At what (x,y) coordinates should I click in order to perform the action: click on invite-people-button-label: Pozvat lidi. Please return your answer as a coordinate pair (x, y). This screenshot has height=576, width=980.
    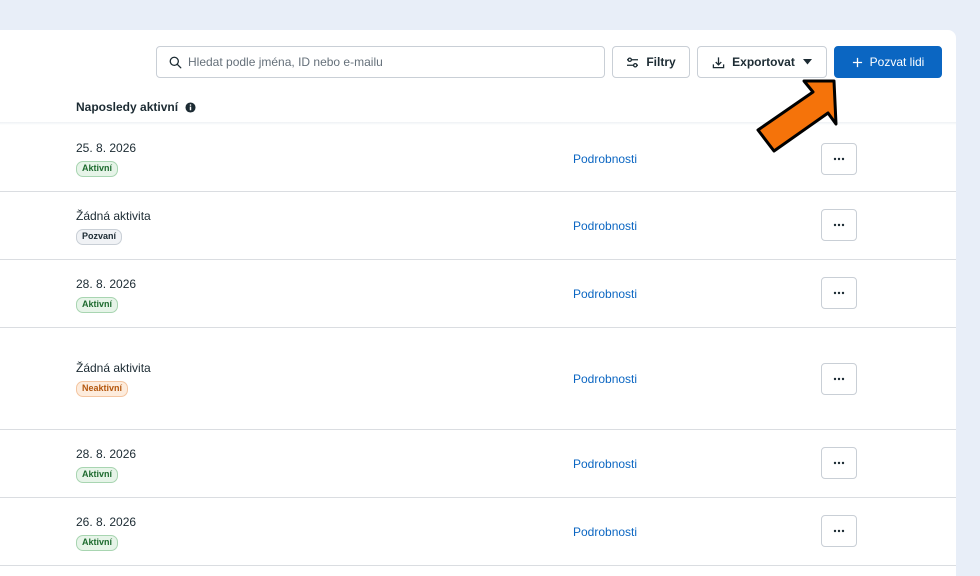
    Looking at the image, I should click on (897, 62).